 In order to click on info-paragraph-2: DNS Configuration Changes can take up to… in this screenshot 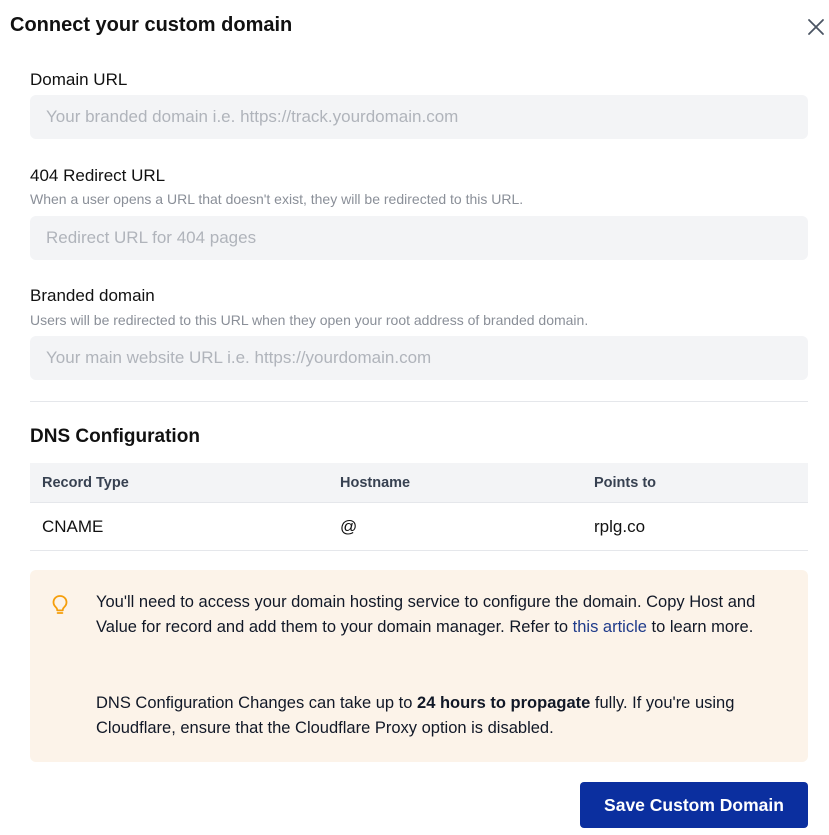, I will do `click(441, 716)`.